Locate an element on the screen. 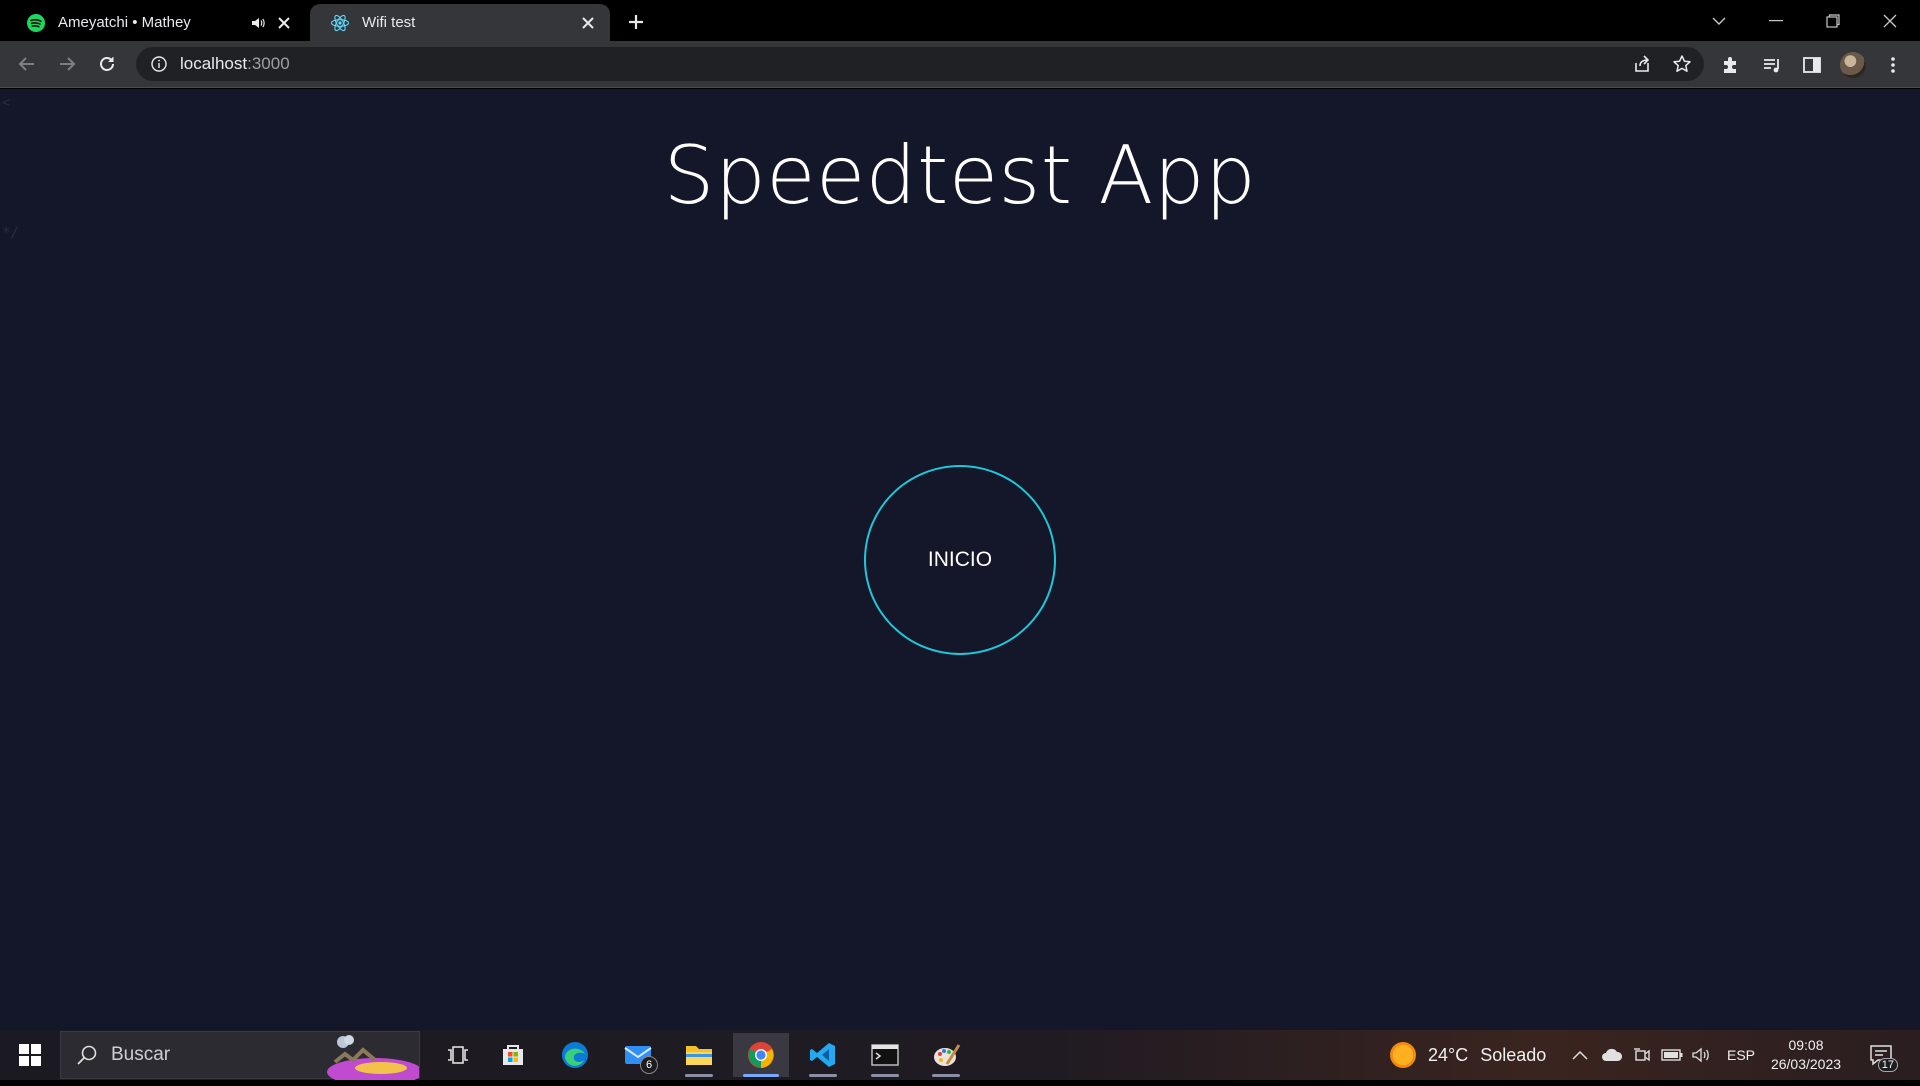 The image size is (1920, 1086). mail-icon: 6 is located at coordinates (638, 1055).